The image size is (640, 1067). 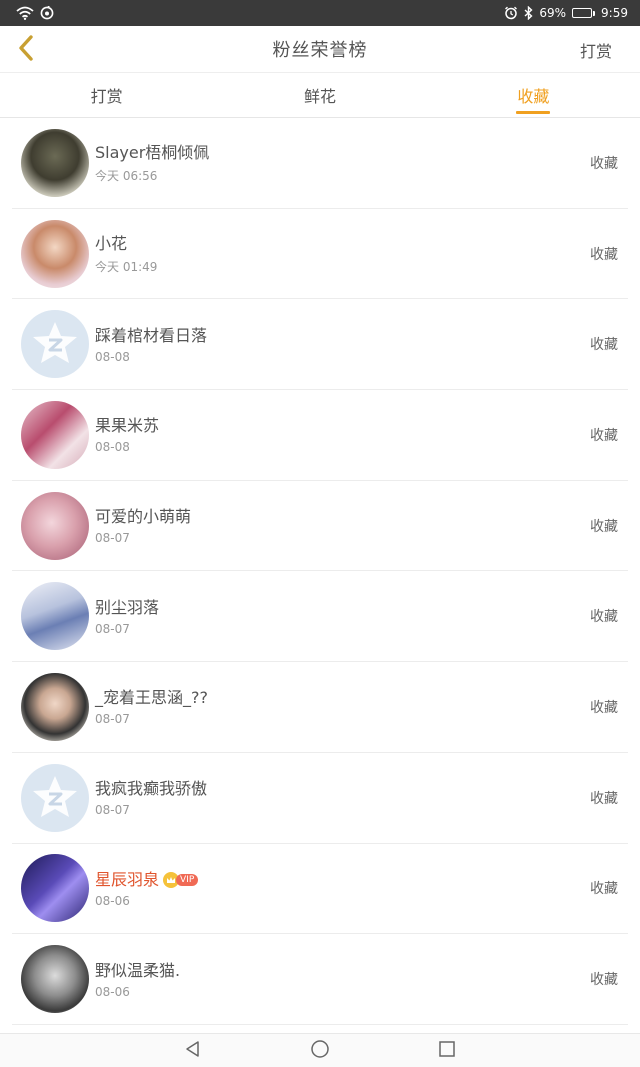 I want to click on bluetooth-icon, so click(x=528, y=13).